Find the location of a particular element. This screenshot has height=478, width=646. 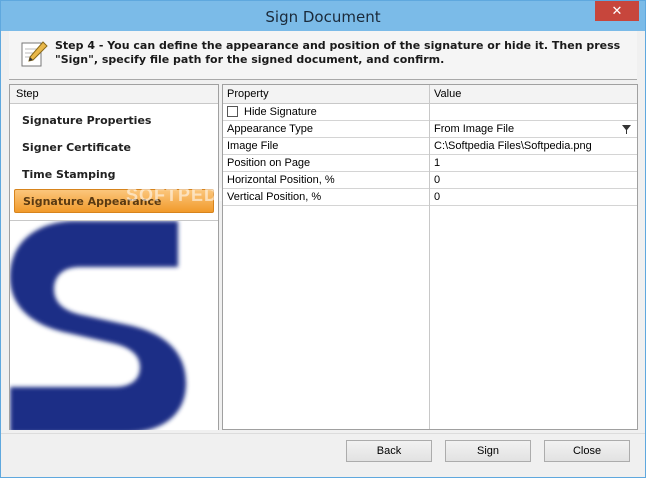

pen-paper-icon is located at coordinates (34, 54).